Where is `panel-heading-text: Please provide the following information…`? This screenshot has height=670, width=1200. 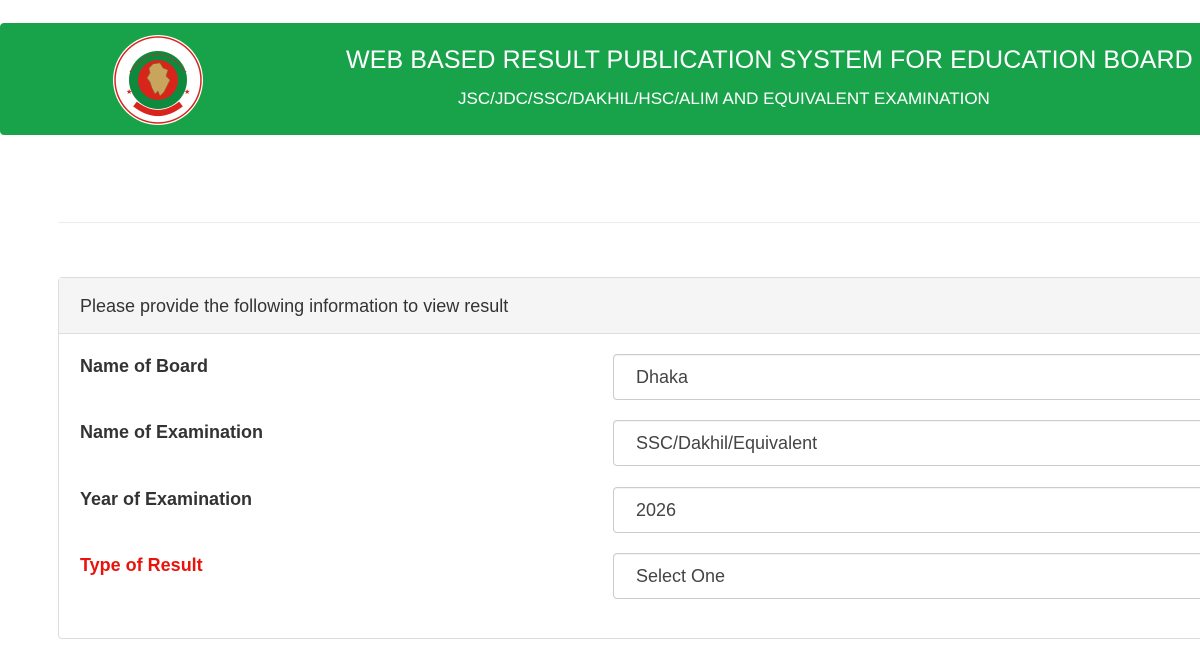
panel-heading-text: Please provide the following information… is located at coordinates (294, 306).